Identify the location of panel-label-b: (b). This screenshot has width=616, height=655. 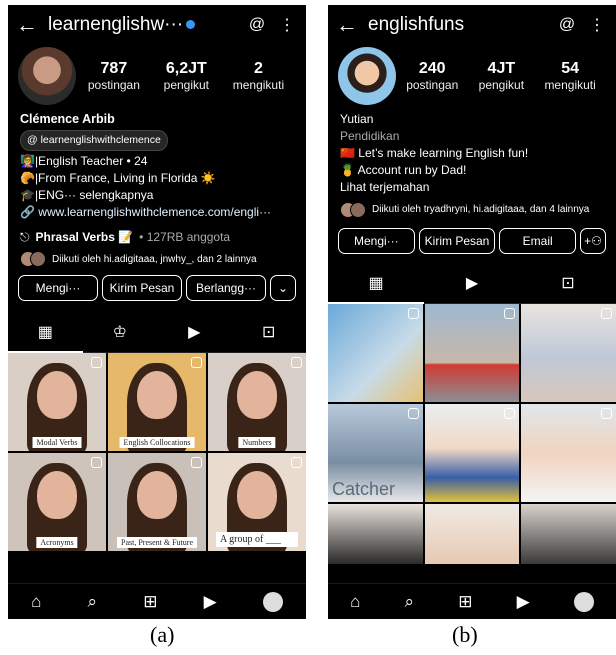
(465, 634).